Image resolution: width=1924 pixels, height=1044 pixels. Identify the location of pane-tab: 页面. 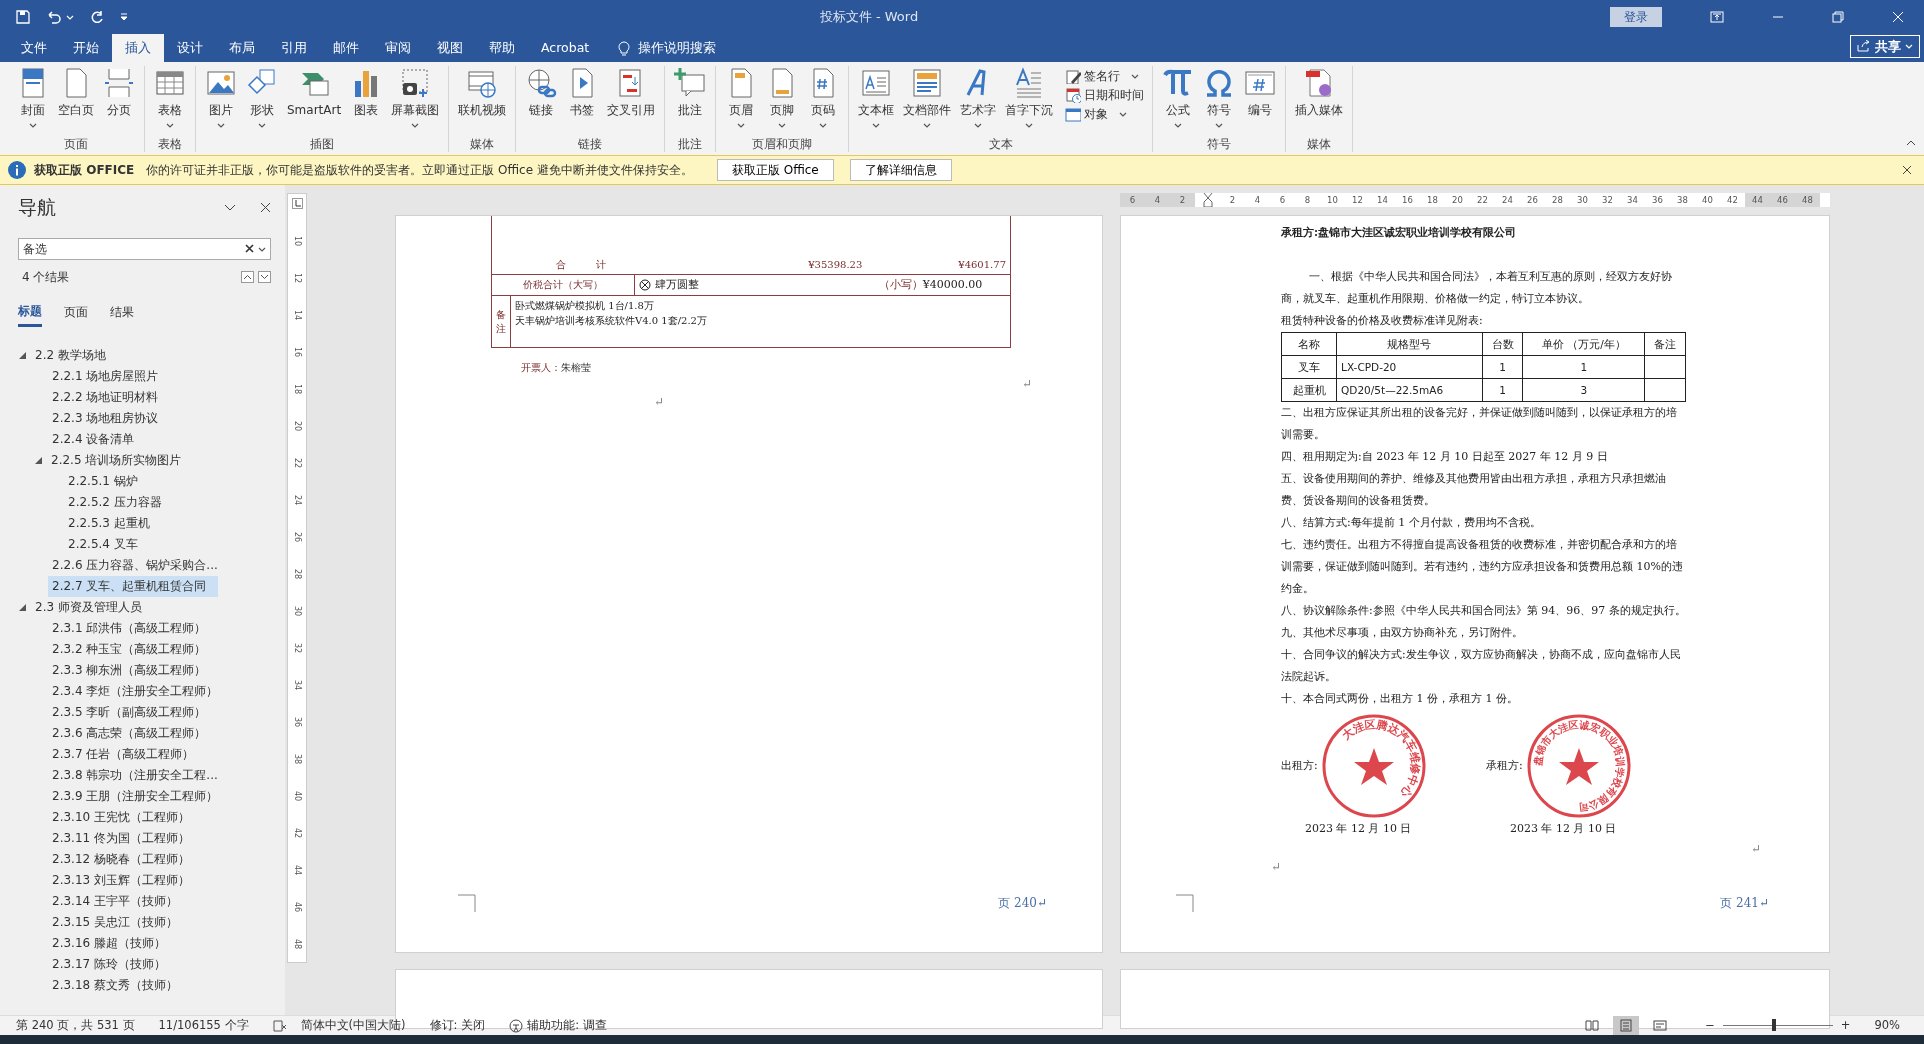
(76, 314).